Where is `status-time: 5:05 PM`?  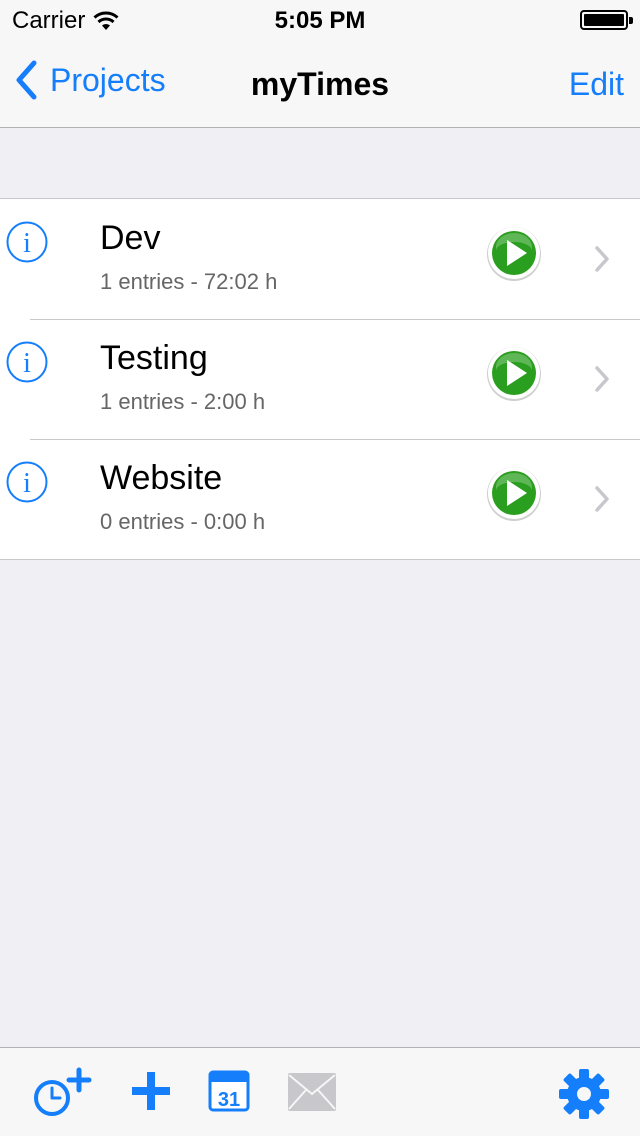
status-time: 5:05 PM is located at coordinates (320, 20).